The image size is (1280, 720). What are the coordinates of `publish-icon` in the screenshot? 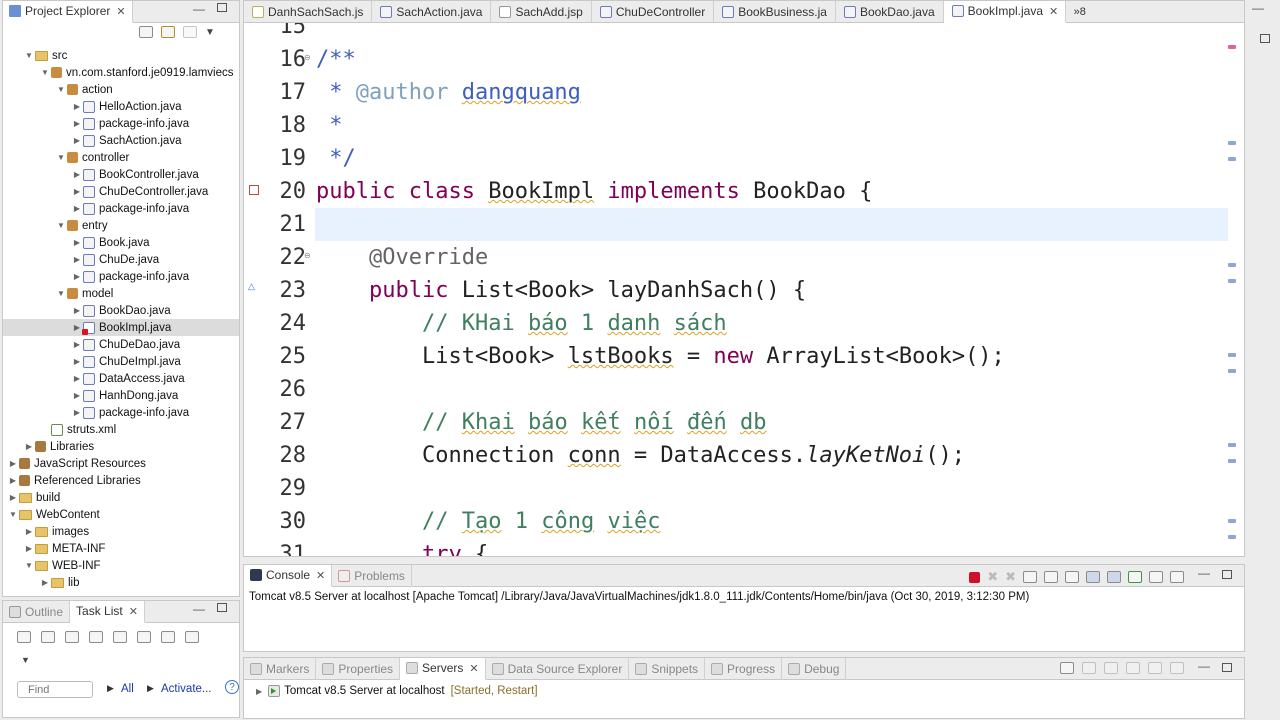 It's located at (1177, 668).